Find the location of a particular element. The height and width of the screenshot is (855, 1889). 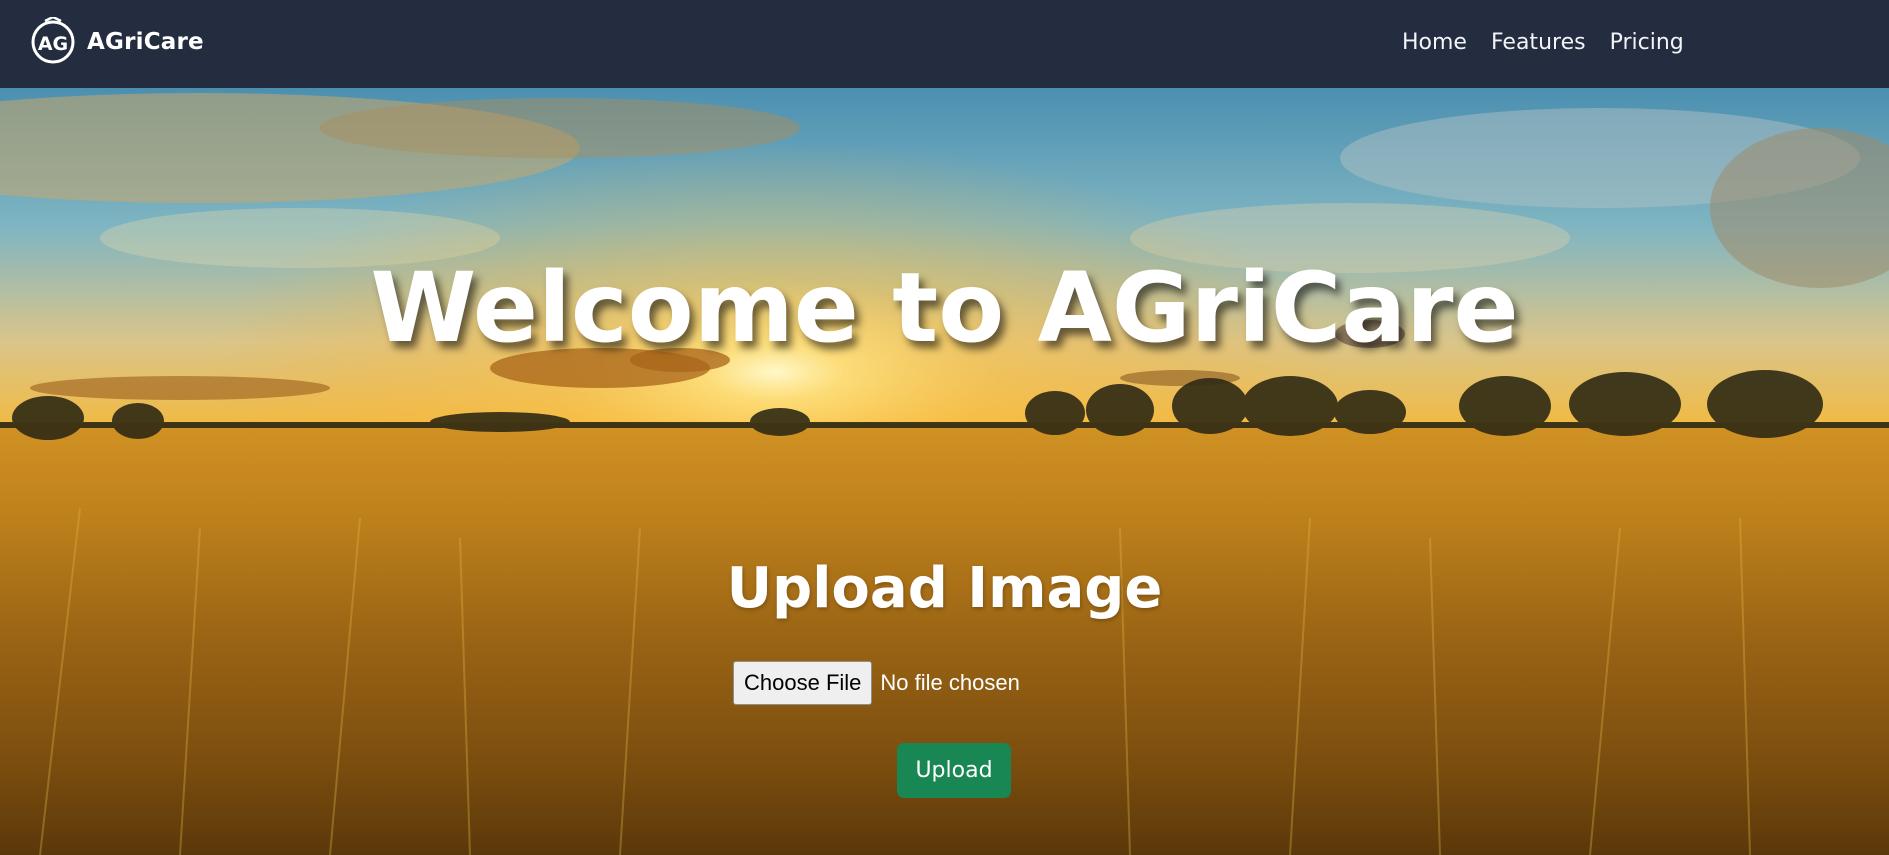

agricare-logo-icon: AG is located at coordinates (53, 40).